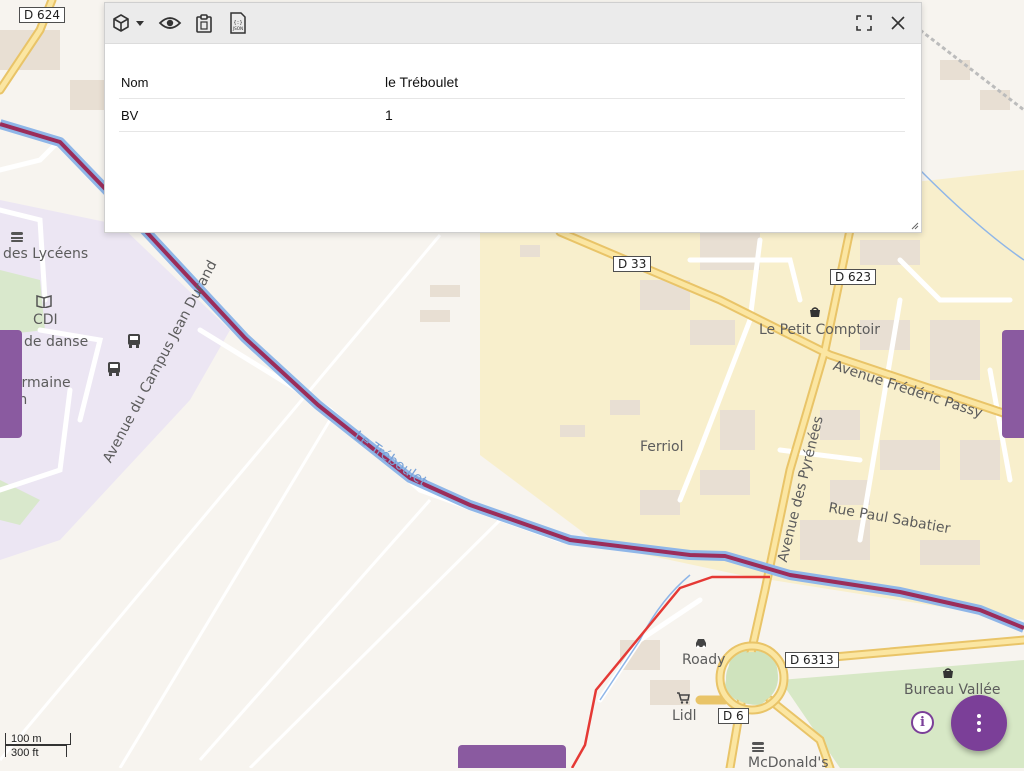  What do you see at coordinates (820, 330) in the screenshot?
I see `place-label: Le Petit Comptoir` at bounding box center [820, 330].